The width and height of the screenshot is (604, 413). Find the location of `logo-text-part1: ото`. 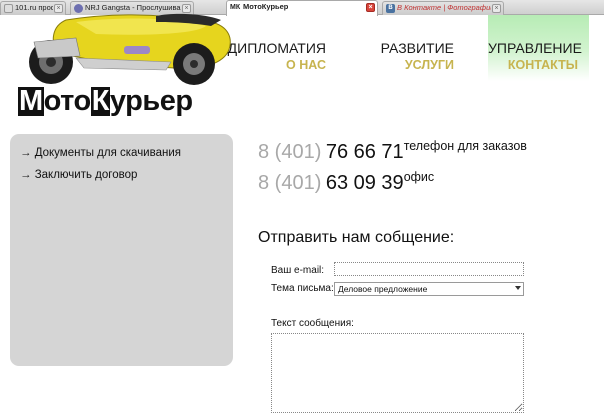

logo-text-part1: ото is located at coordinates (67, 101).